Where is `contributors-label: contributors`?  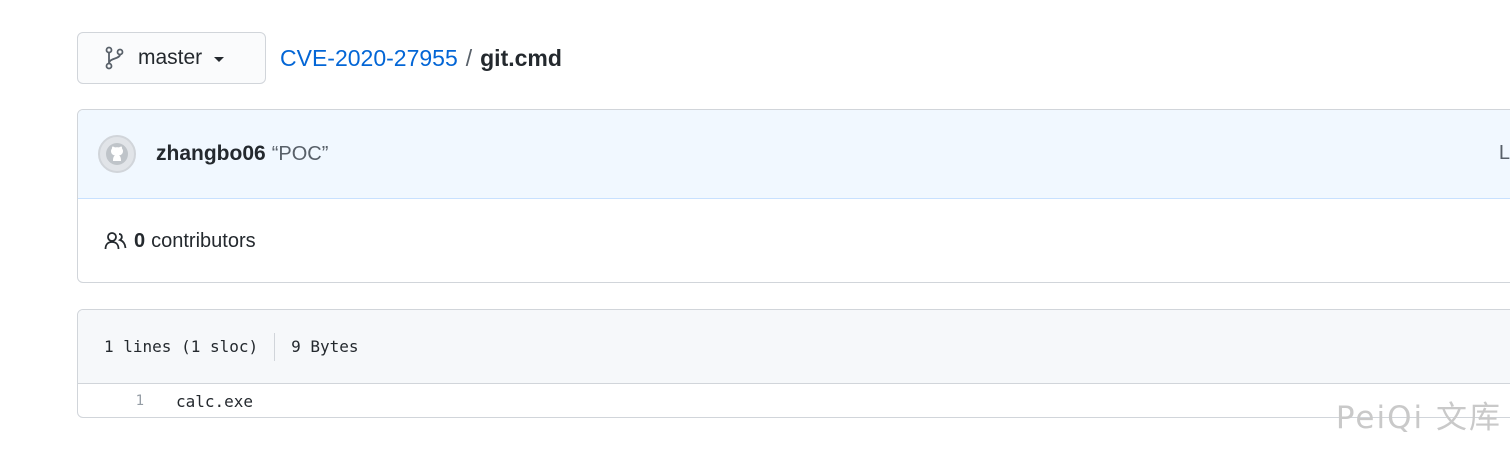
contributors-label: contributors is located at coordinates (203, 240).